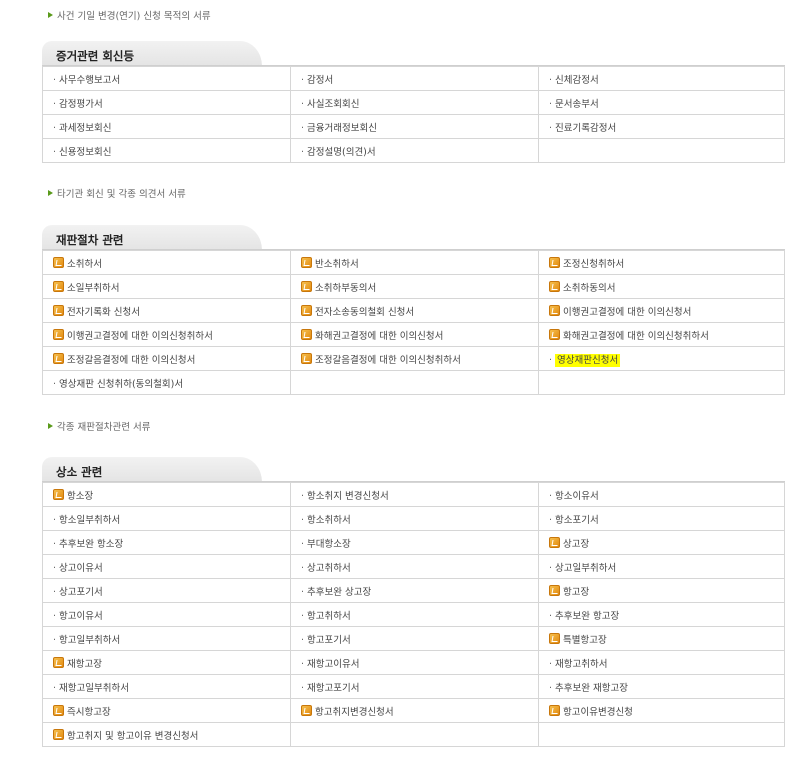 This screenshot has width=800, height=769. What do you see at coordinates (661, 262) in the screenshot?
I see `table-cell: 조정신청취하서` at bounding box center [661, 262].